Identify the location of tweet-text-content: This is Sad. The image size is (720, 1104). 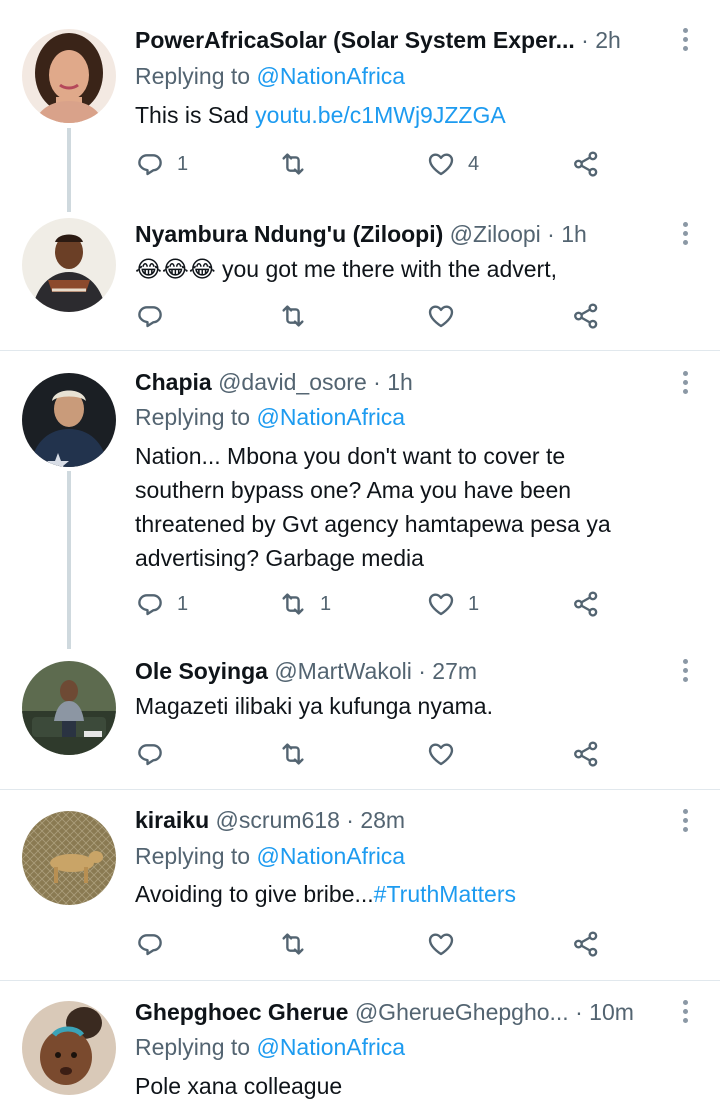
(195, 115).